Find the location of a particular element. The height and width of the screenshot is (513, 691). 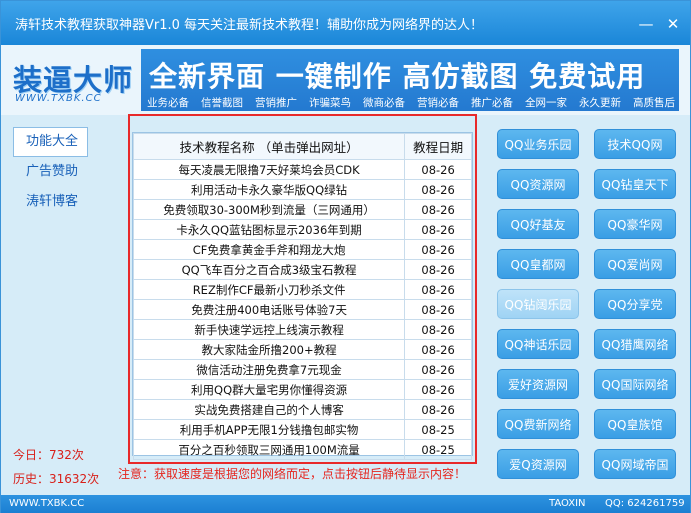

link-button-qq-imperial: QQ皇都网 is located at coordinates (538, 264).